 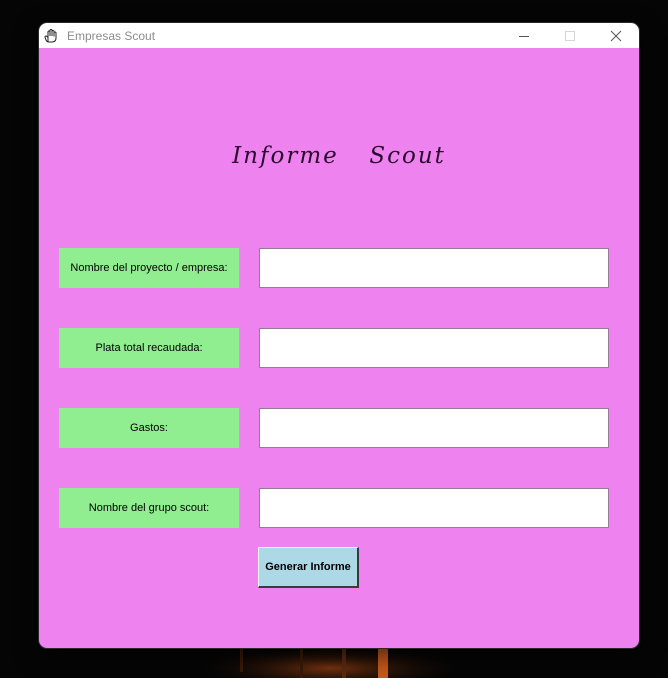 What do you see at coordinates (434, 428) in the screenshot?
I see `expenses-input` at bounding box center [434, 428].